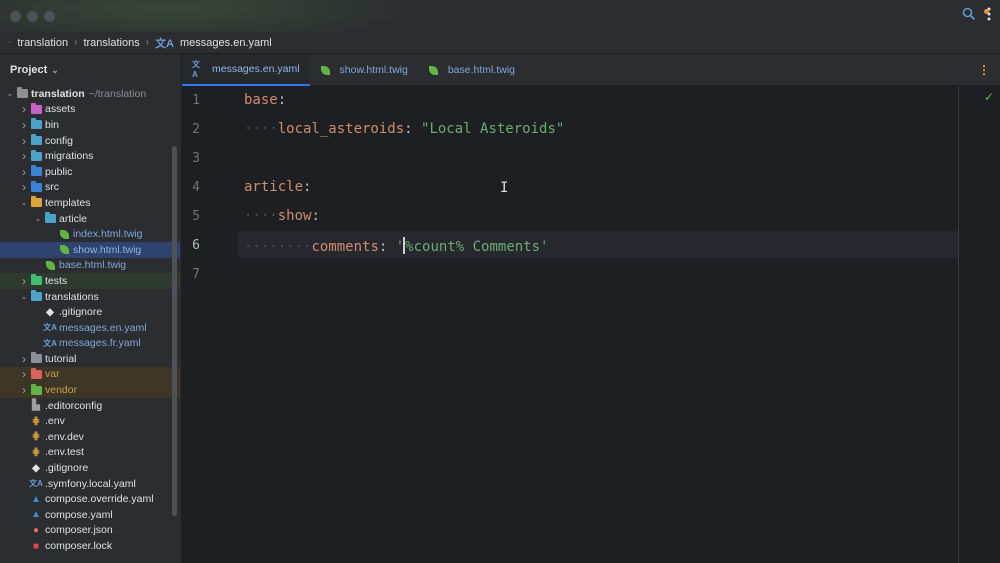 The image size is (1000, 563). Describe the element at coordinates (61, 358) in the screenshot. I see `tree-item-label: tutorial` at that location.